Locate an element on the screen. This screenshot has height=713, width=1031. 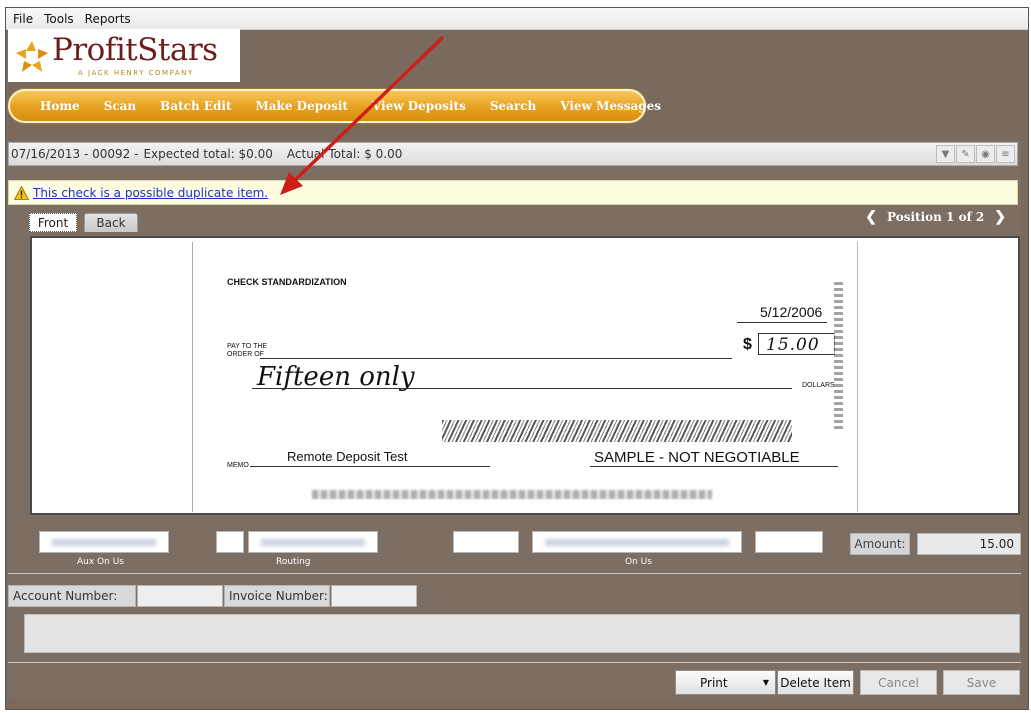
tab-back: Back is located at coordinates (111, 222).